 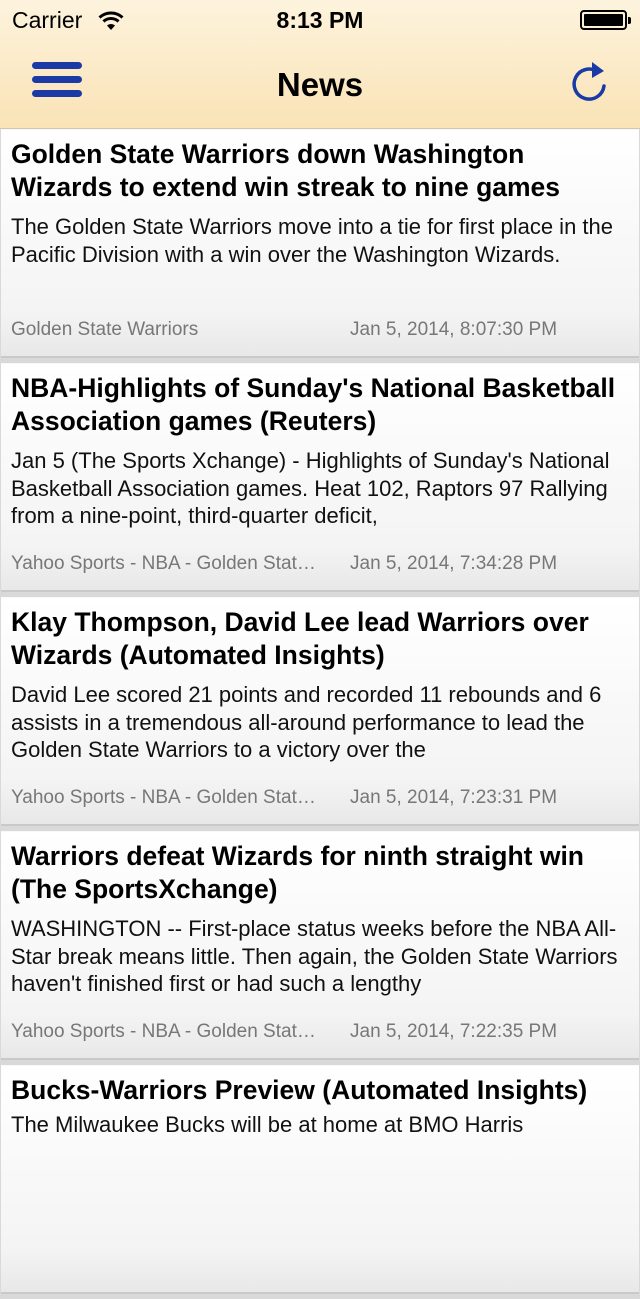 I want to click on status-bar: Carrier 8:13 PM, so click(x=320, y=20).